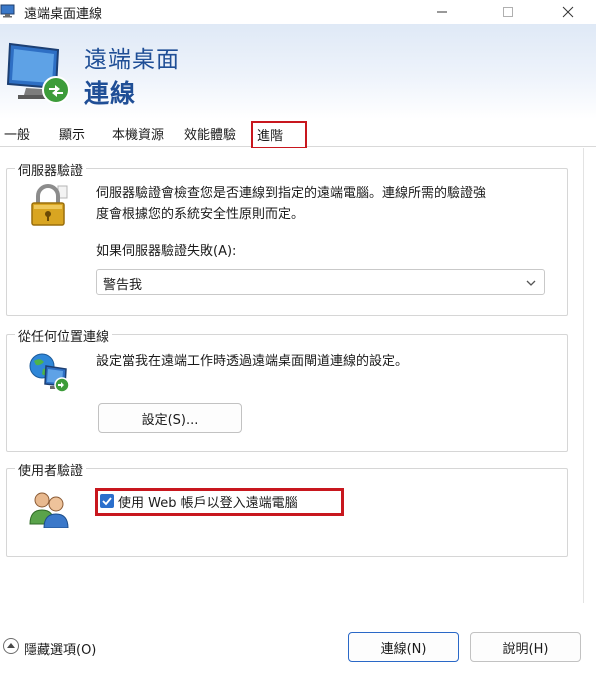 Image resolution: width=596 pixels, height=675 pixels. Describe the element at coordinates (72, 133) in the screenshot. I see `tab-display: 顯示` at that location.